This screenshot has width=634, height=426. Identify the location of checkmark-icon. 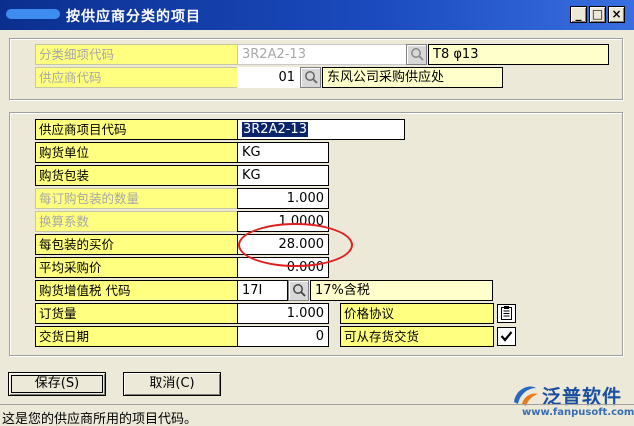
(506, 336).